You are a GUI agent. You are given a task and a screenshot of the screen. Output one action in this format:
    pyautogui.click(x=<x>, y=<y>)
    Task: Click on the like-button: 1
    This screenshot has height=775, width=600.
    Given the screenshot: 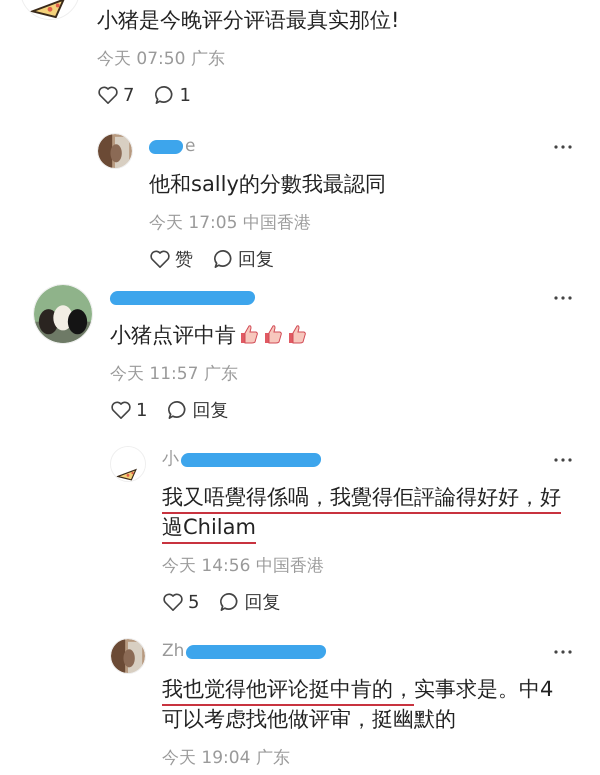 What is the action you would take?
    pyautogui.click(x=129, y=410)
    